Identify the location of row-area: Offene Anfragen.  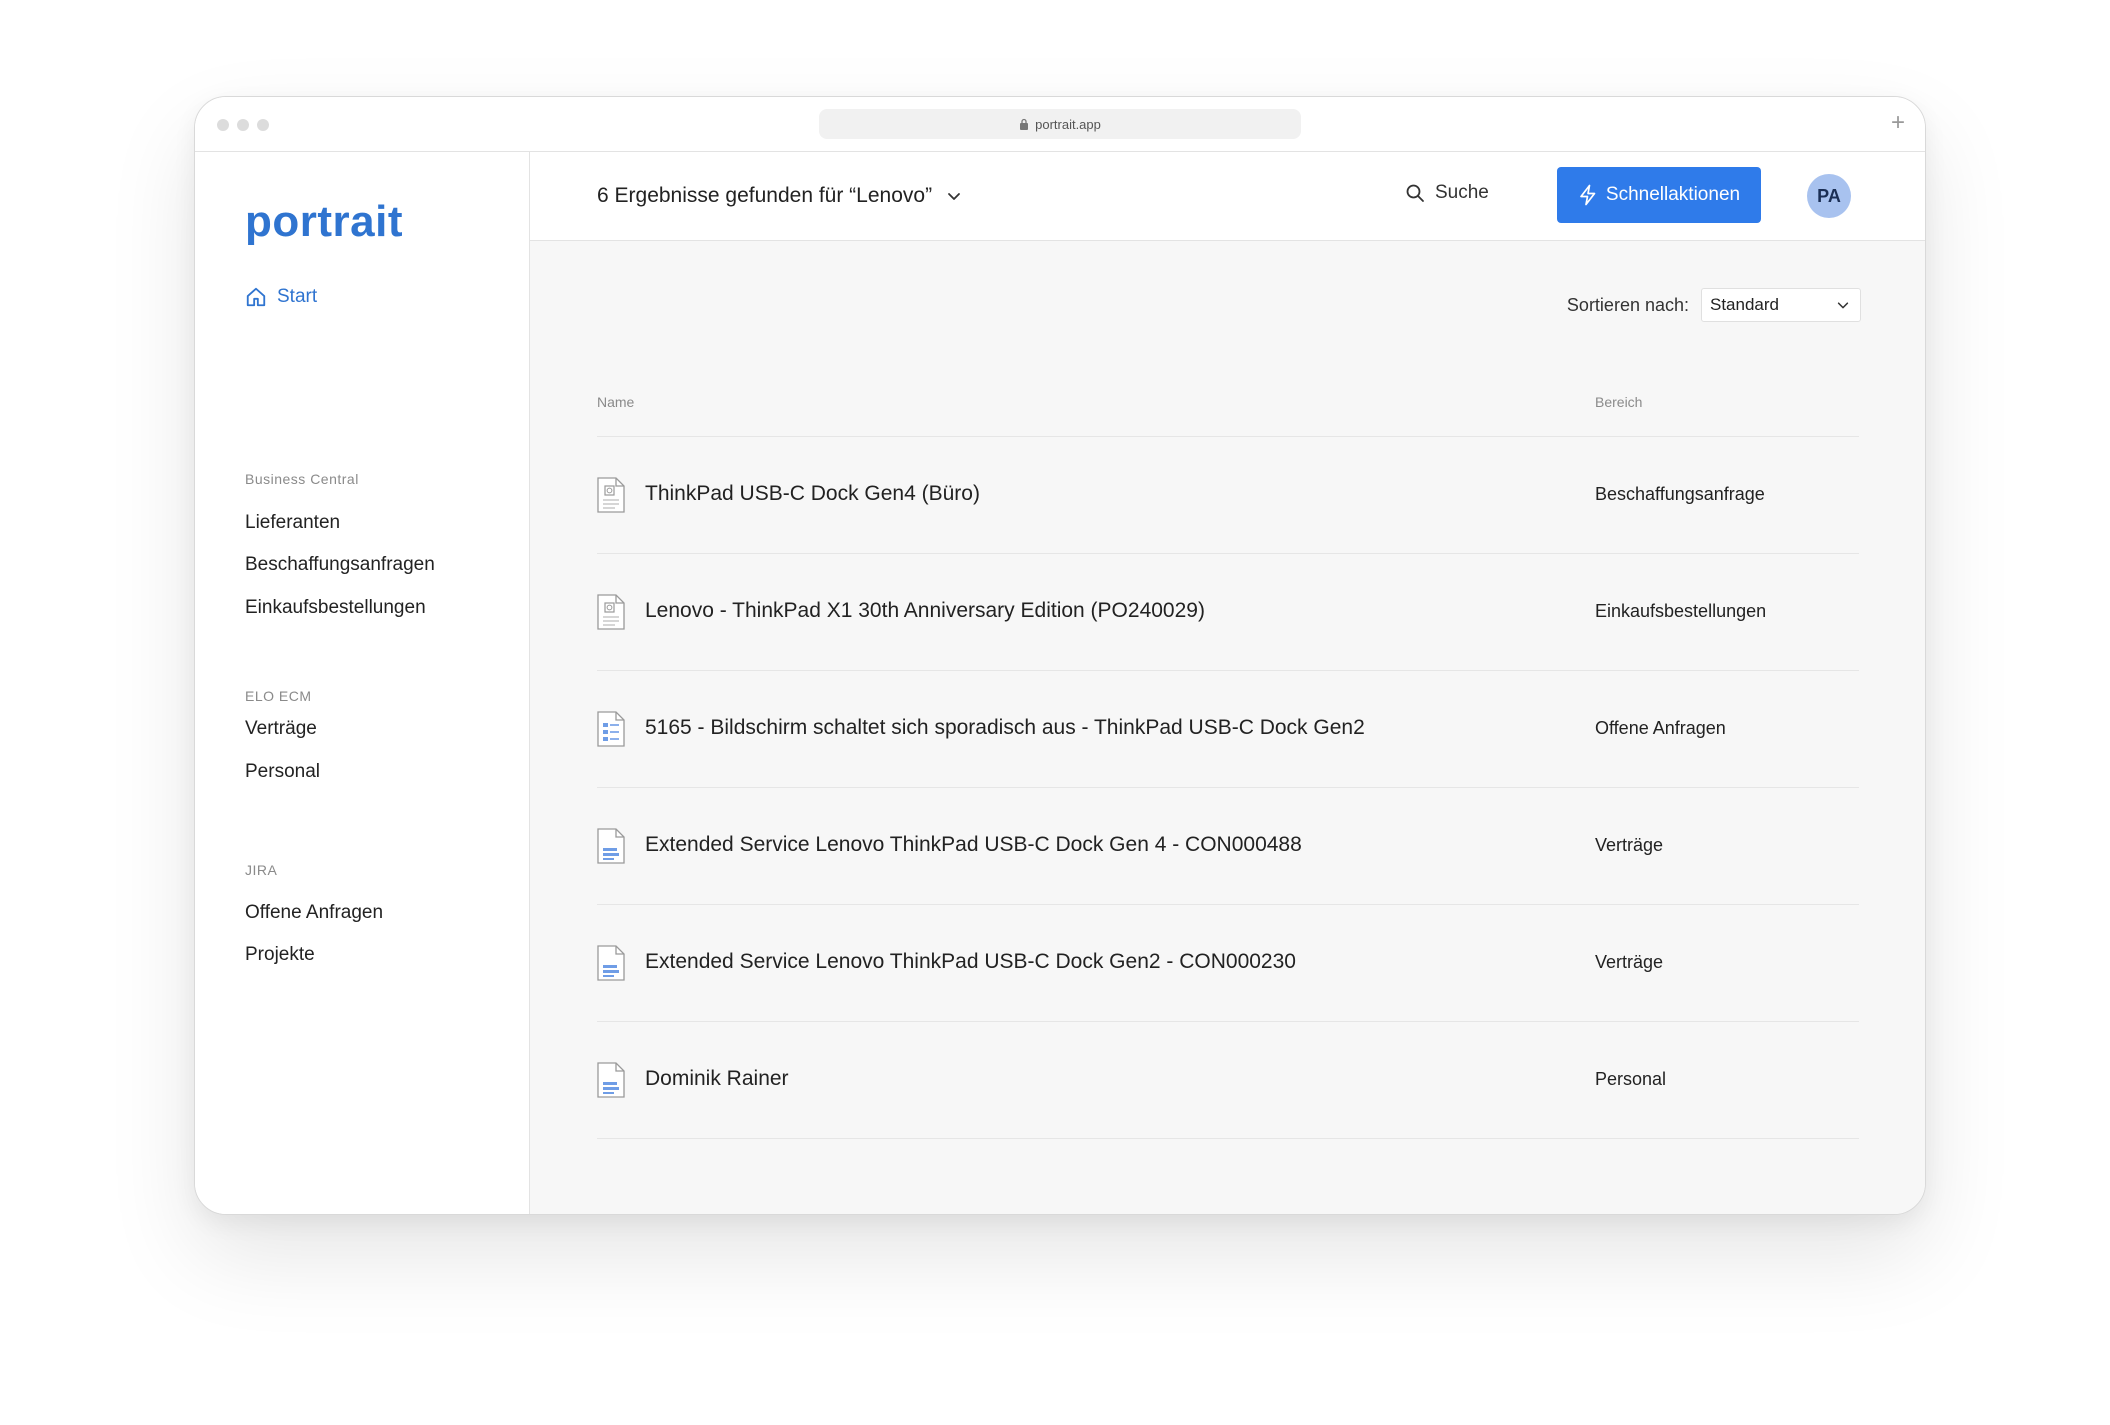
(1660, 728).